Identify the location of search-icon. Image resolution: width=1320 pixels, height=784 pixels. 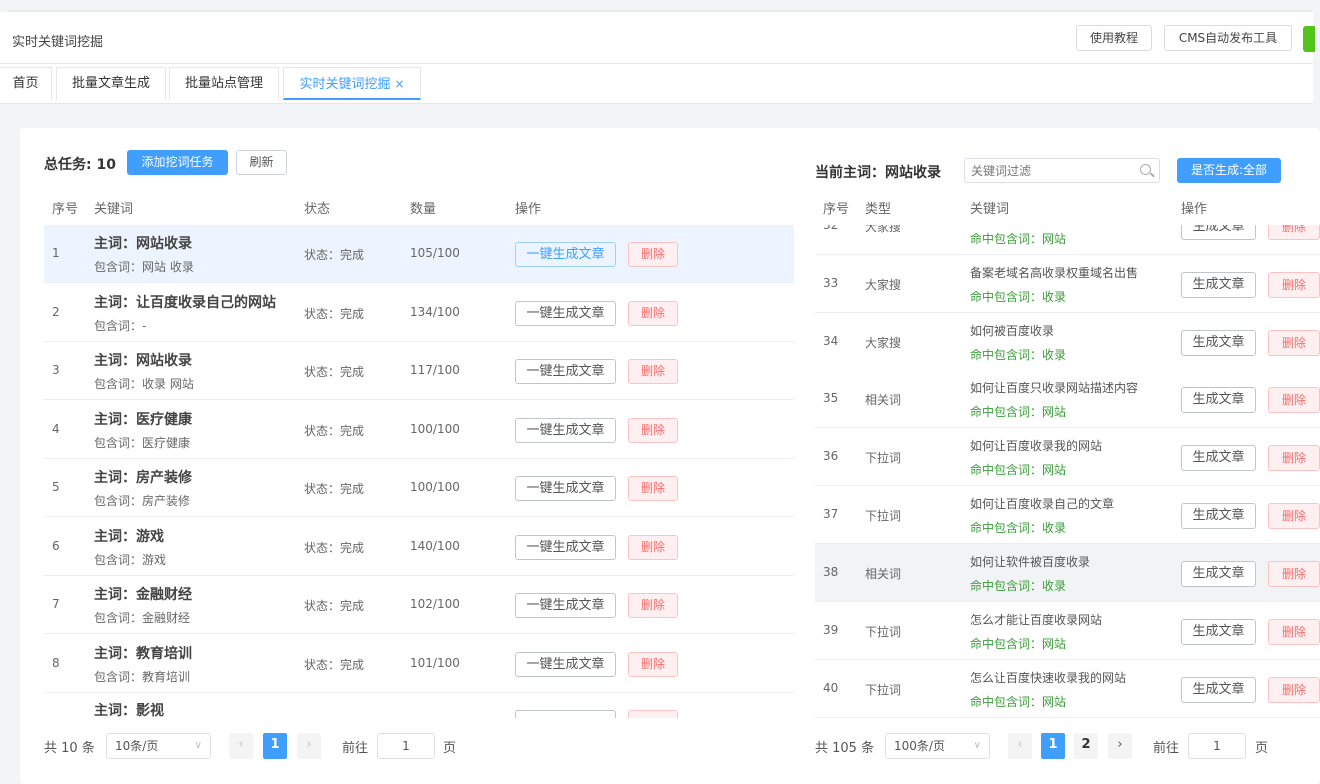
(1145, 169).